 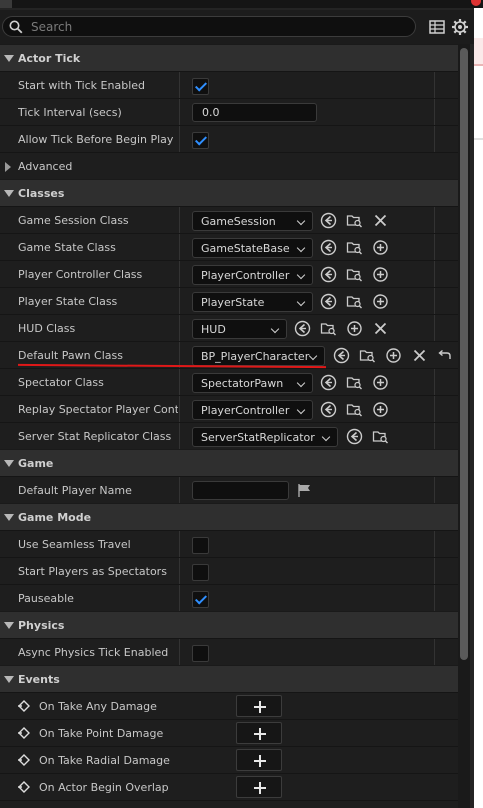 I want to click on advanced-label: Advanced, so click(x=45, y=166).